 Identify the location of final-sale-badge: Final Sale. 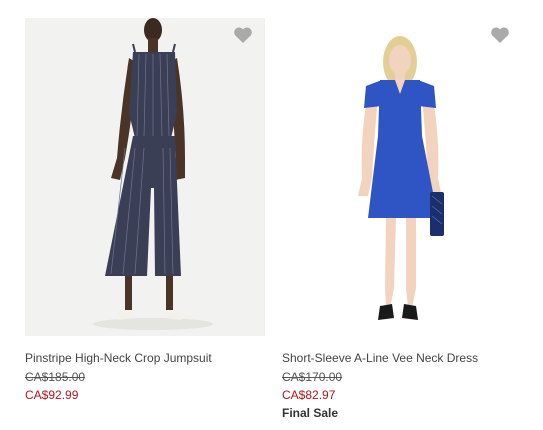
(310, 413).